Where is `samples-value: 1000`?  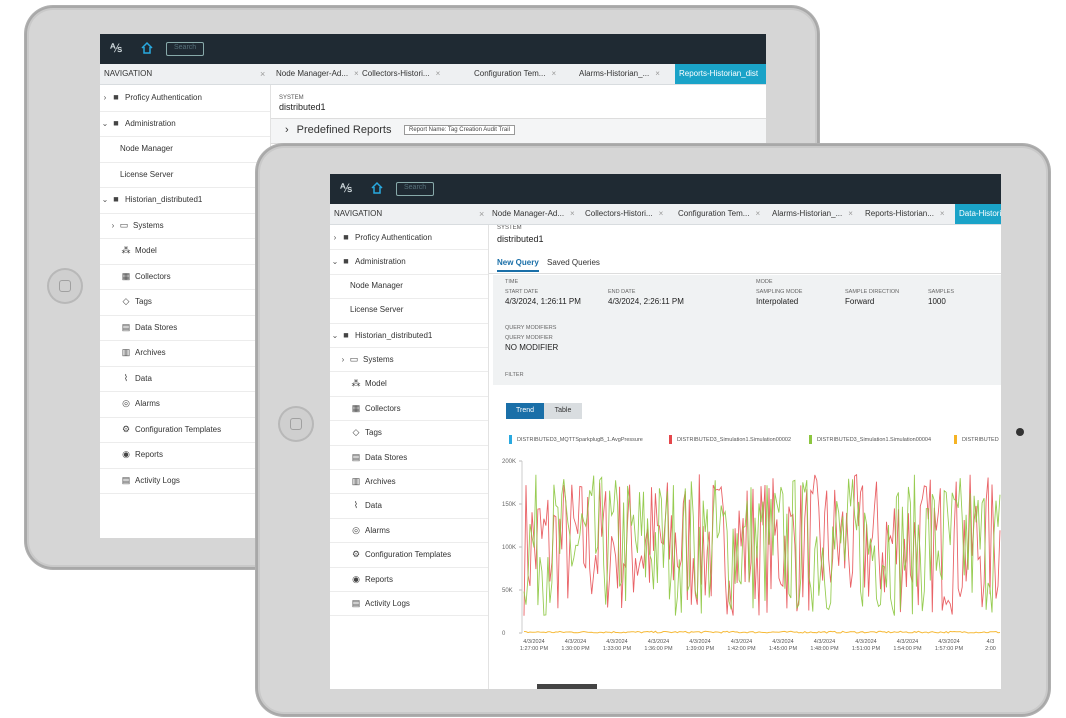 samples-value: 1000 is located at coordinates (937, 301).